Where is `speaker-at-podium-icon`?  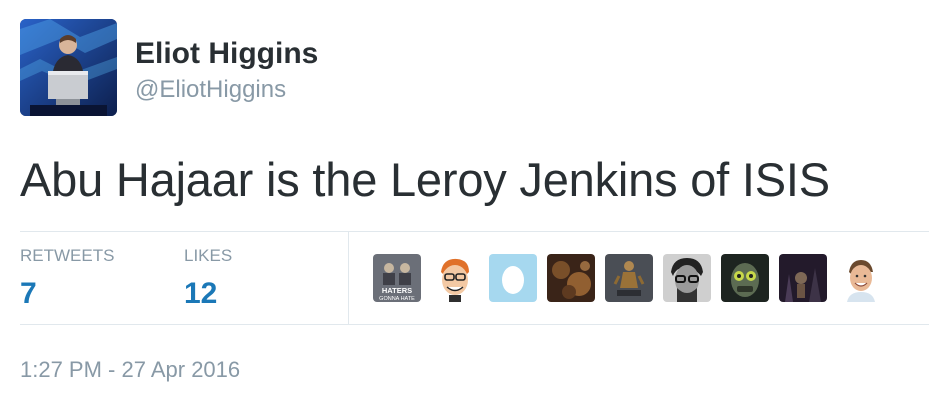
speaker-at-podium-icon is located at coordinates (68, 67).